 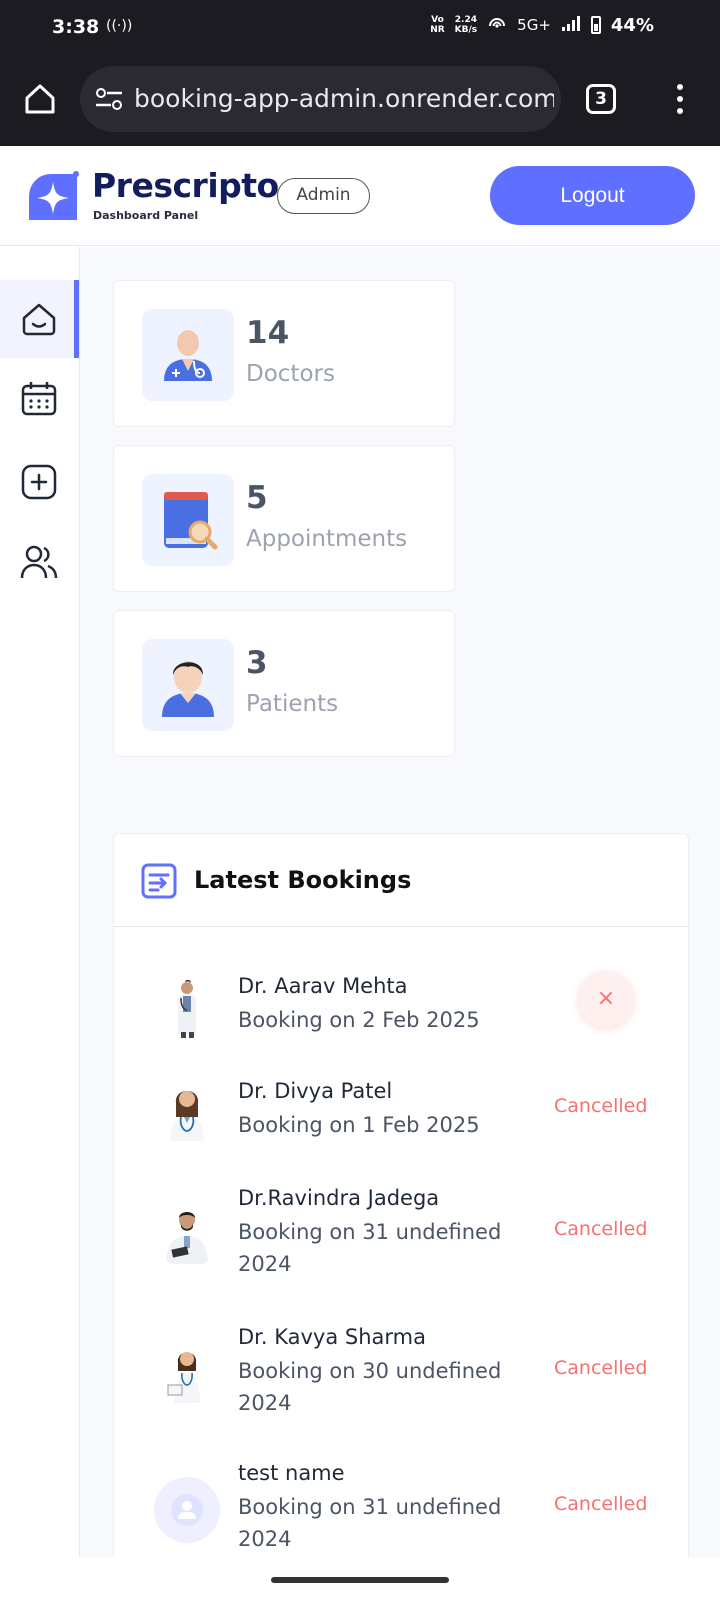 I want to click on brand-subtitle: Dashboard Panel, so click(x=146, y=215).